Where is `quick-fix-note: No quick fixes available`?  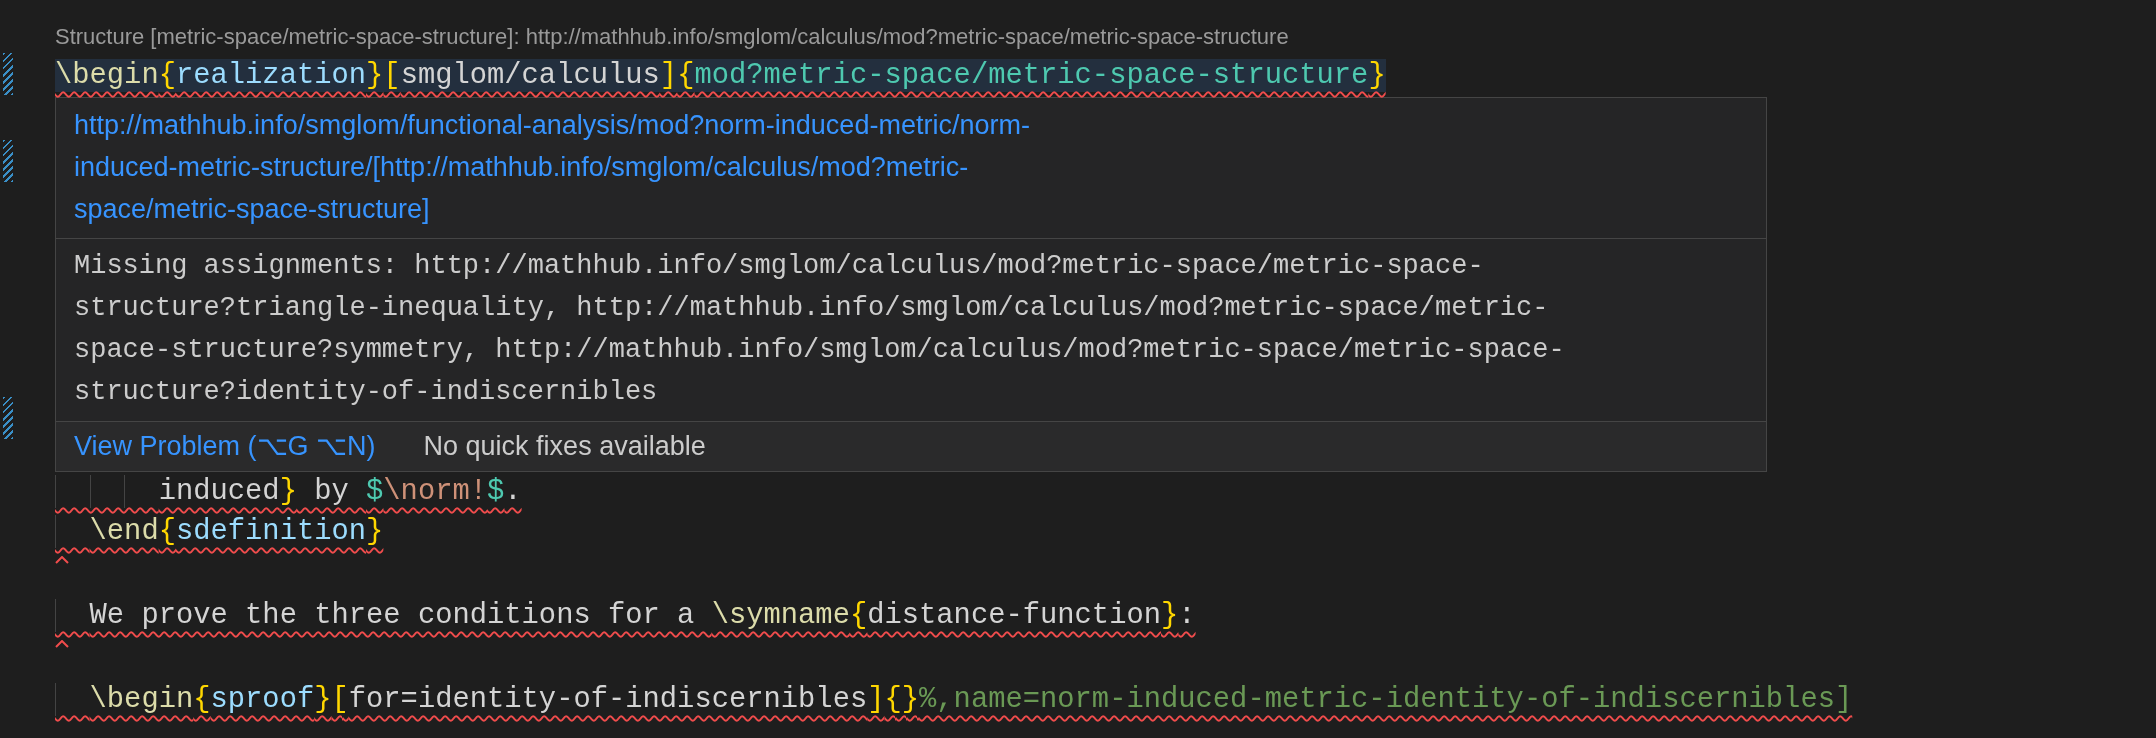
quick-fix-note: No quick fixes available is located at coordinates (564, 447).